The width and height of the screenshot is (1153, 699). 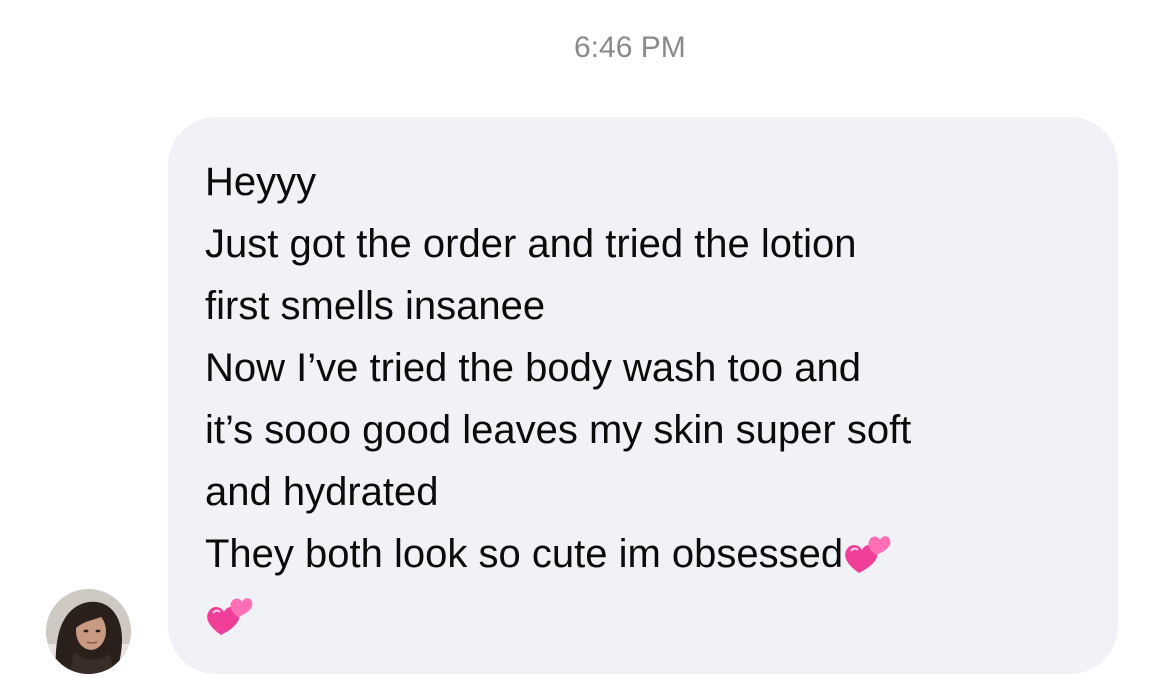 What do you see at coordinates (322, 492) in the screenshot?
I see `message-line: and hydrated` at bounding box center [322, 492].